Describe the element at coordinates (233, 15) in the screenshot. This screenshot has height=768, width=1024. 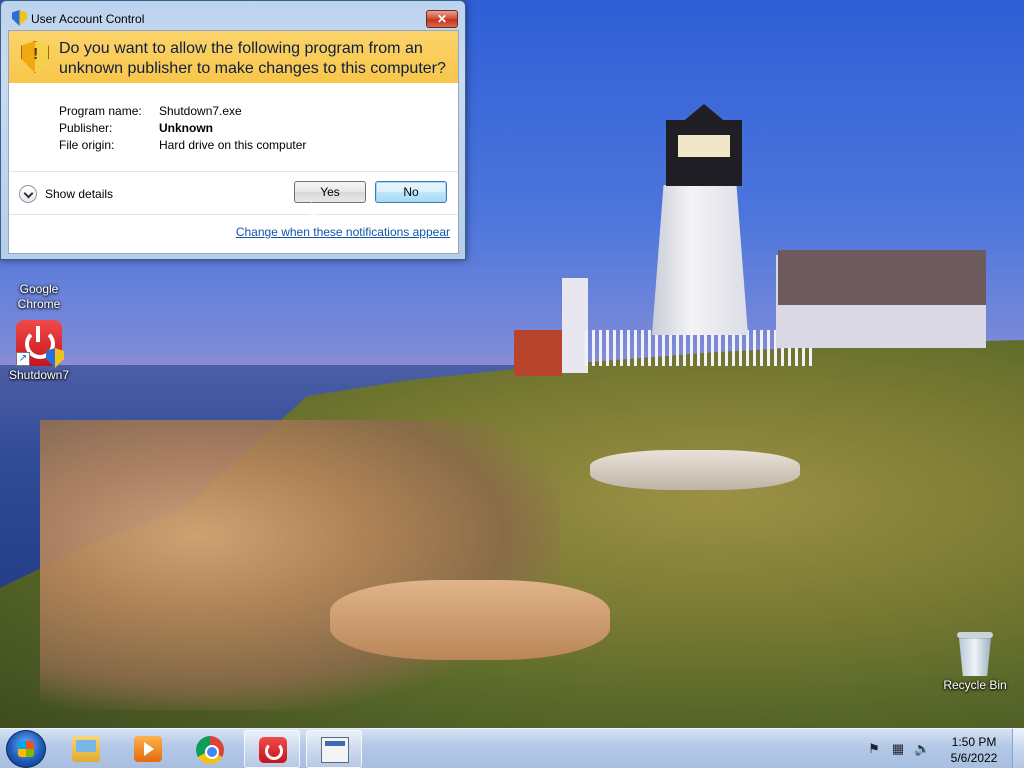
I see `dialog-titlebar: User Account Control ✕` at that location.